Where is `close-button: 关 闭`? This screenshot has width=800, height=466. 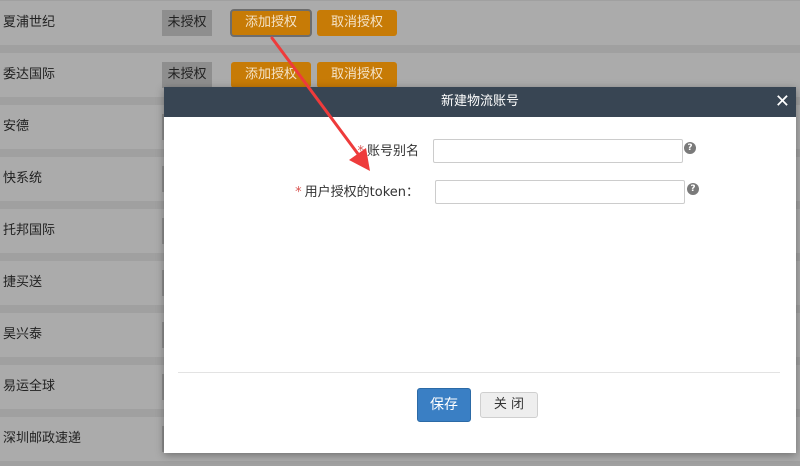 close-button: 关 闭 is located at coordinates (509, 405).